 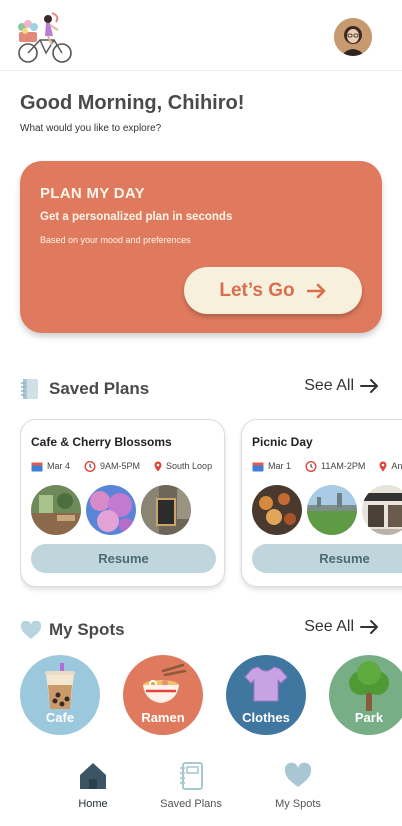 I want to click on my-spots-header: My Spots See All, so click(x=201, y=631).